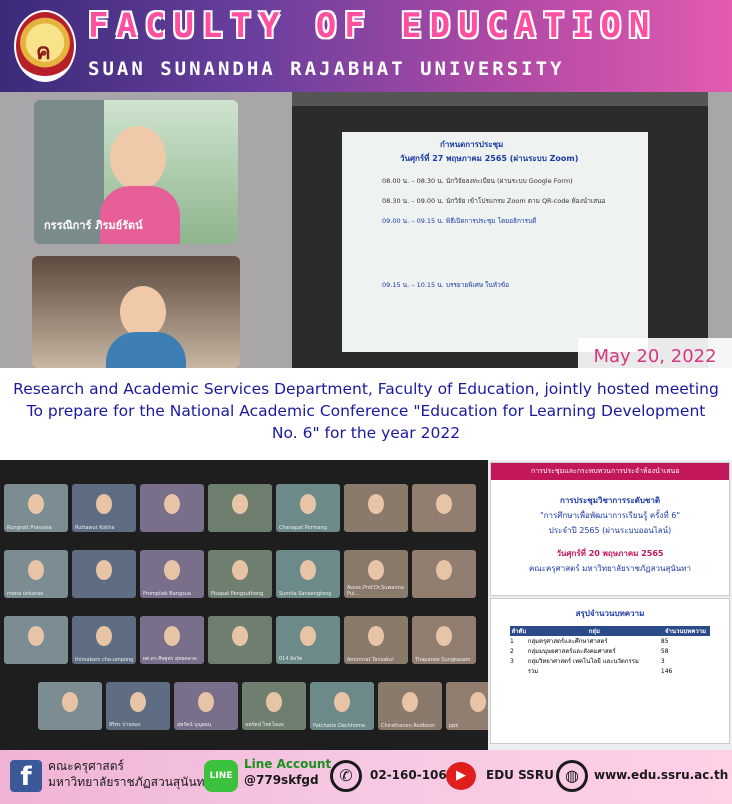 The height and width of the screenshot is (804, 732). Describe the element at coordinates (130, 782) in the screenshot. I see `fb-line-2: มหาวิทยาลัยราชภัฏสวนสุนันทา` at that location.